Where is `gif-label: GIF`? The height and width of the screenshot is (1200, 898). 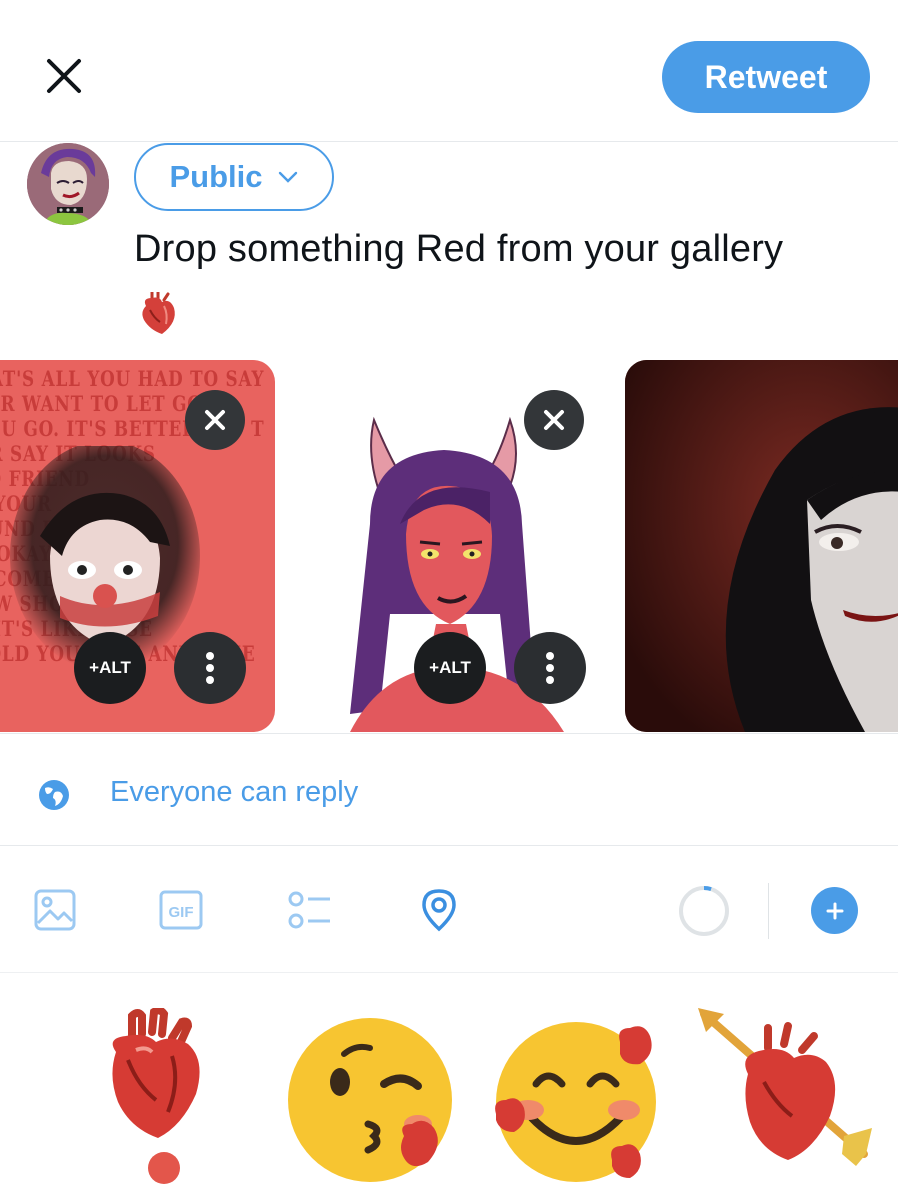 gif-label: GIF is located at coordinates (181, 912).